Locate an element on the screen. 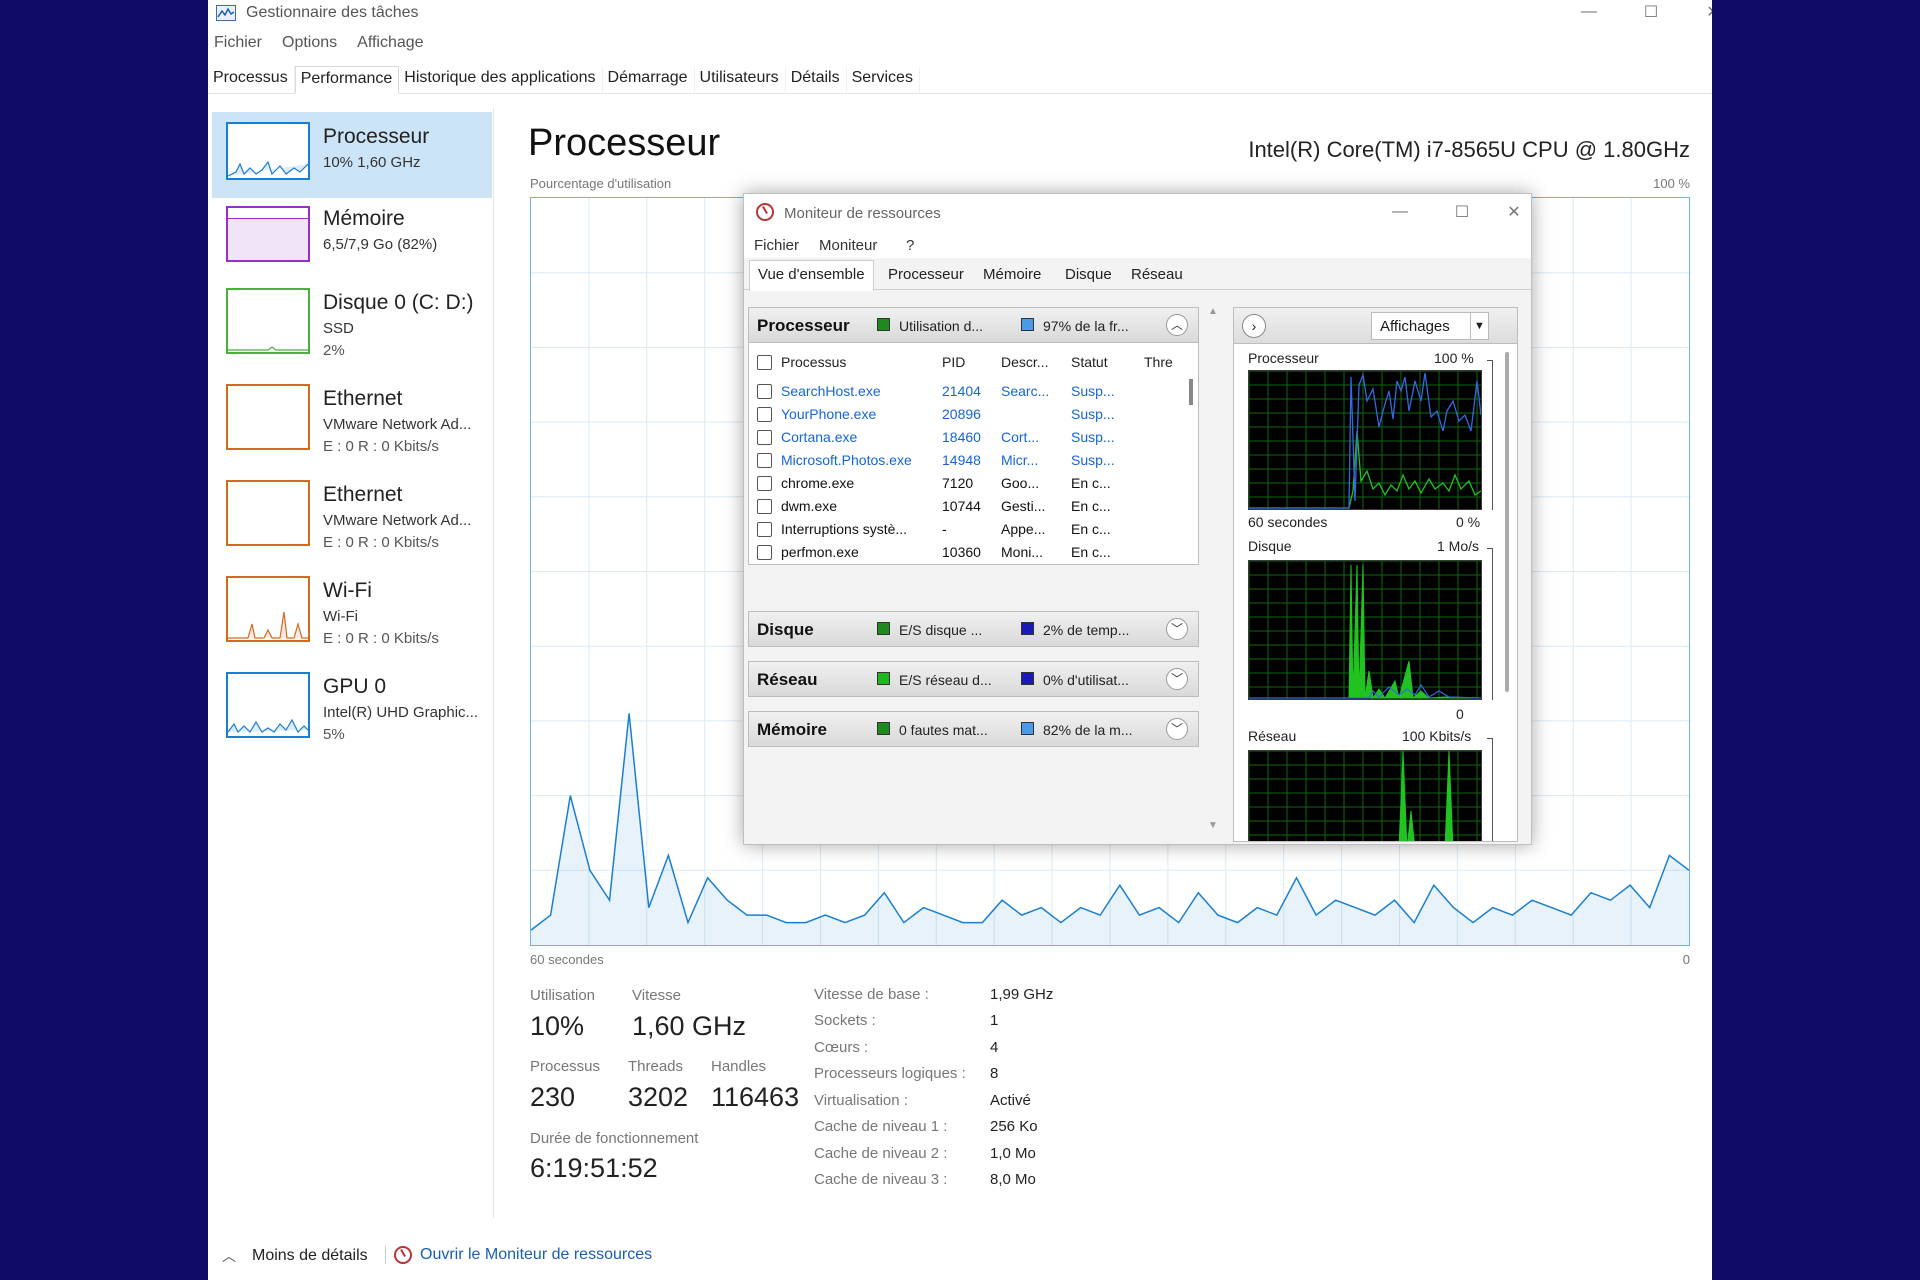  tab-details: Détails is located at coordinates (816, 80).